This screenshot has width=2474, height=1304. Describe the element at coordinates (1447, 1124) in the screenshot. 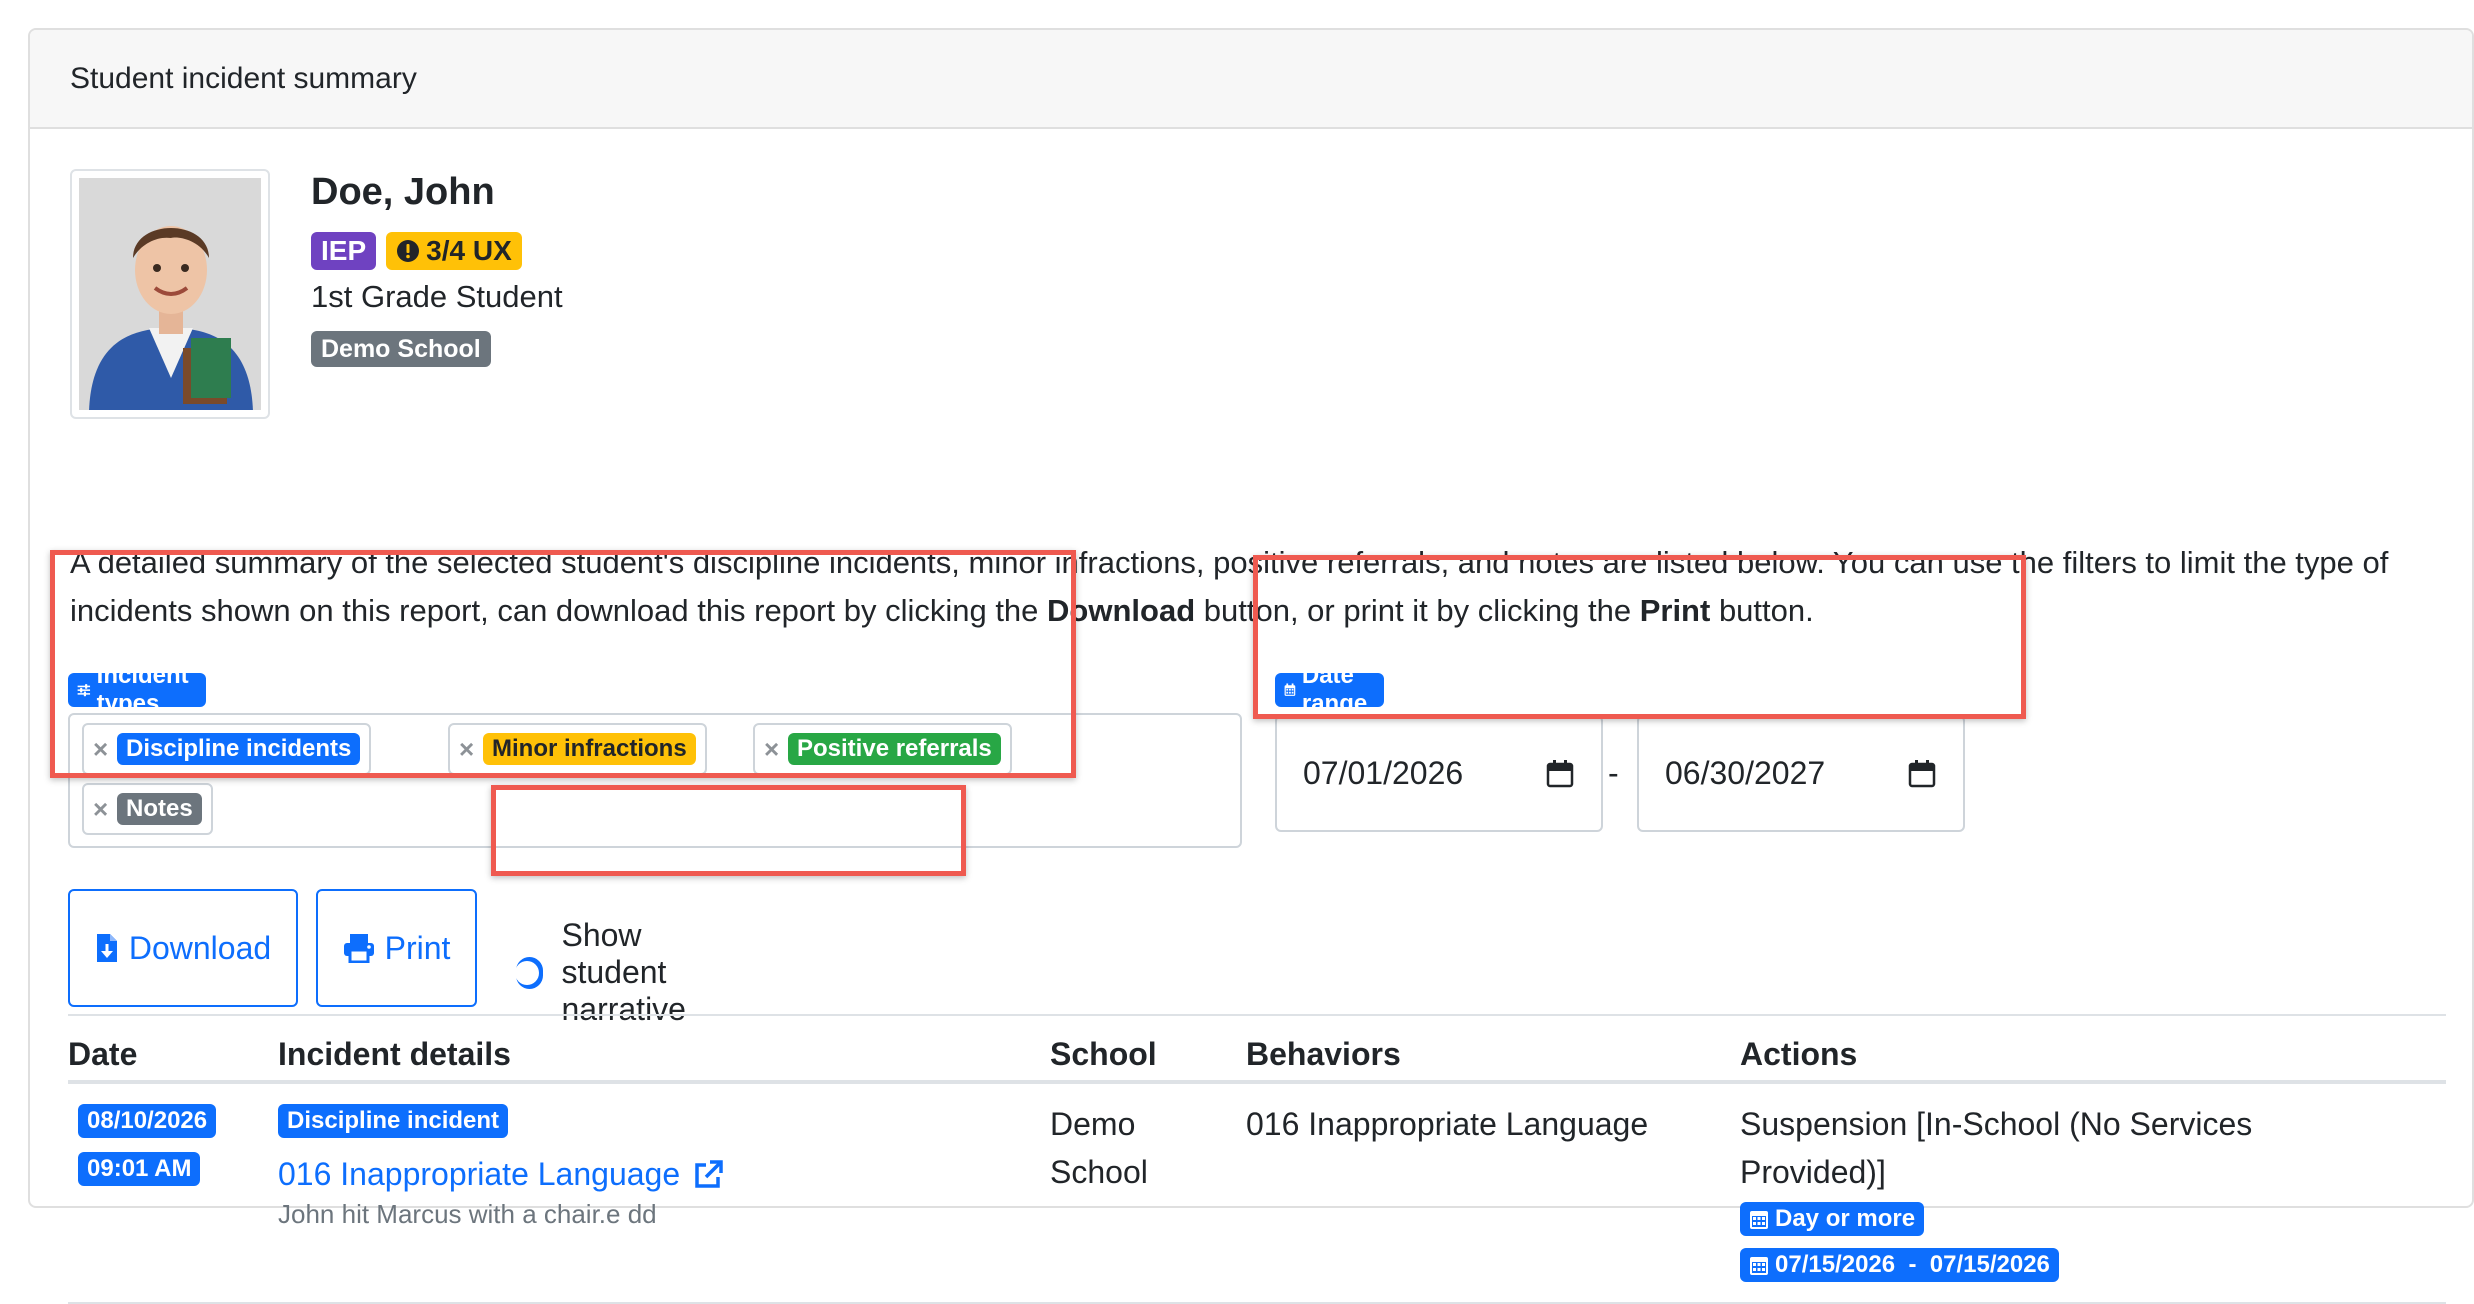

I see `incident-behaviors-cell: 016 Inappropriate Language` at that location.